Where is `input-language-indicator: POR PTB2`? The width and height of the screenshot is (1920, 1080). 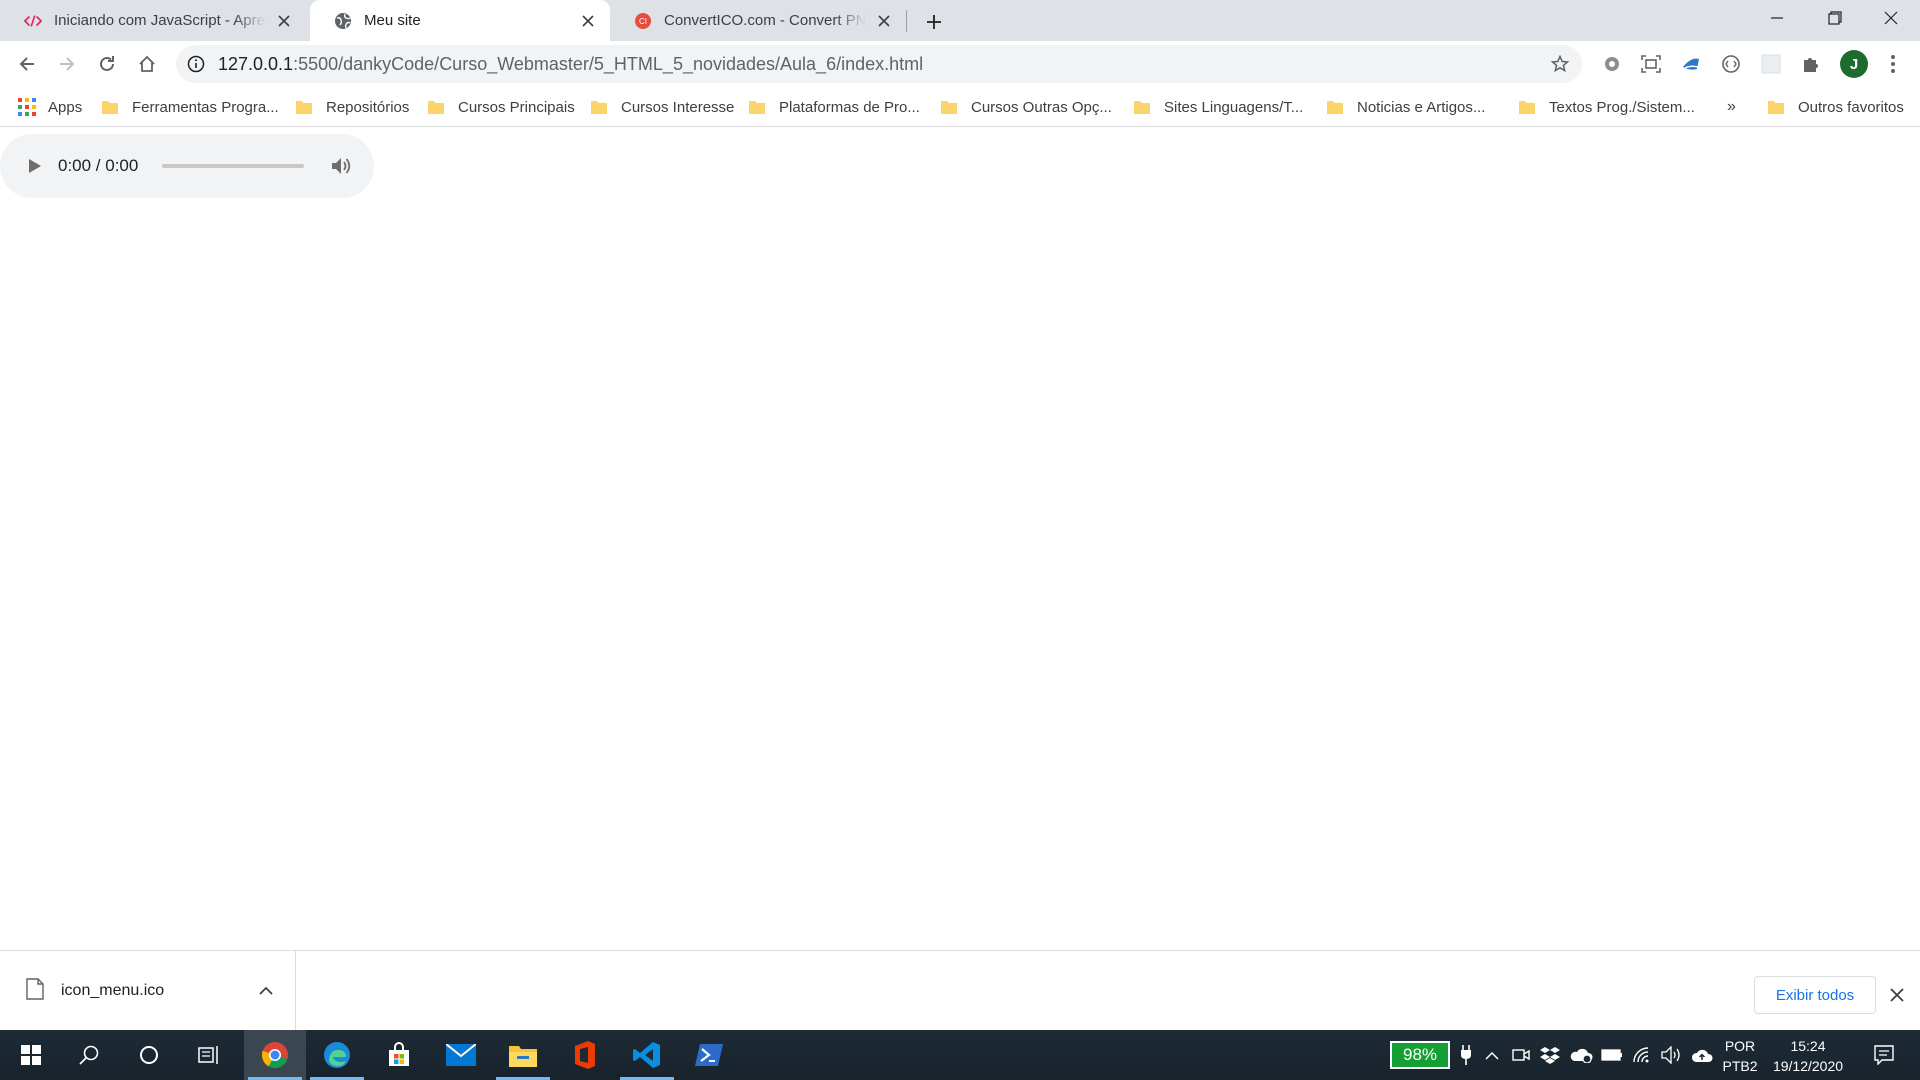 input-language-indicator: POR PTB2 is located at coordinates (1740, 1056).